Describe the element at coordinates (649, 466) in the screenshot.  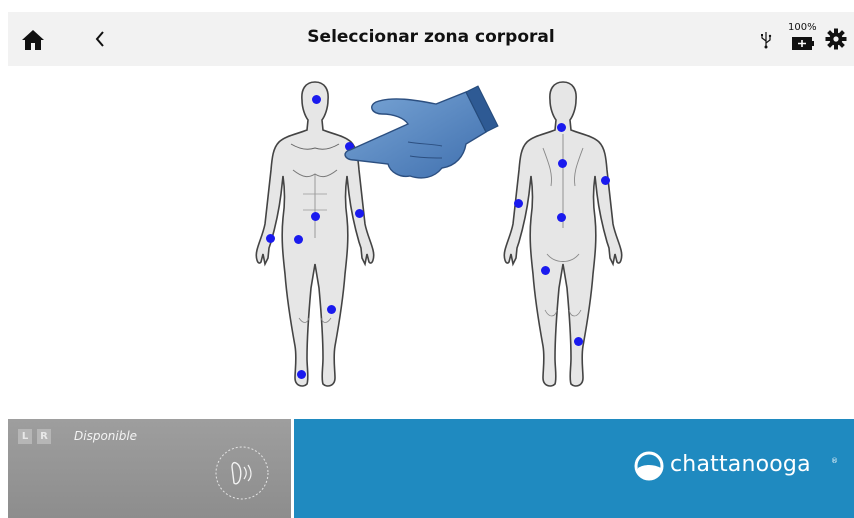
I see `chattanooga-logo-icon` at that location.